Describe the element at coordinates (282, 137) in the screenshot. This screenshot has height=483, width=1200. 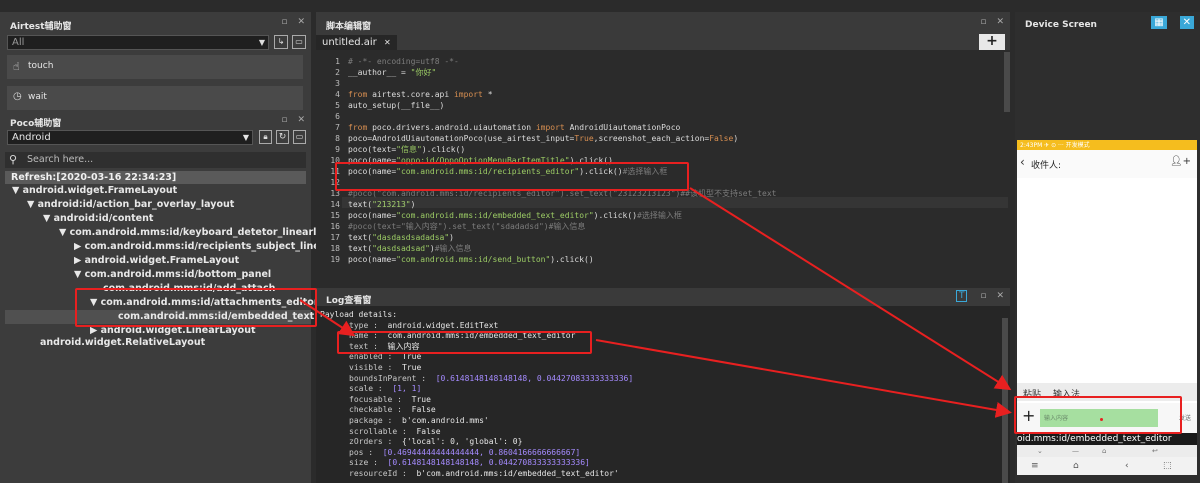
I see `refresh-icon: ↻` at that location.